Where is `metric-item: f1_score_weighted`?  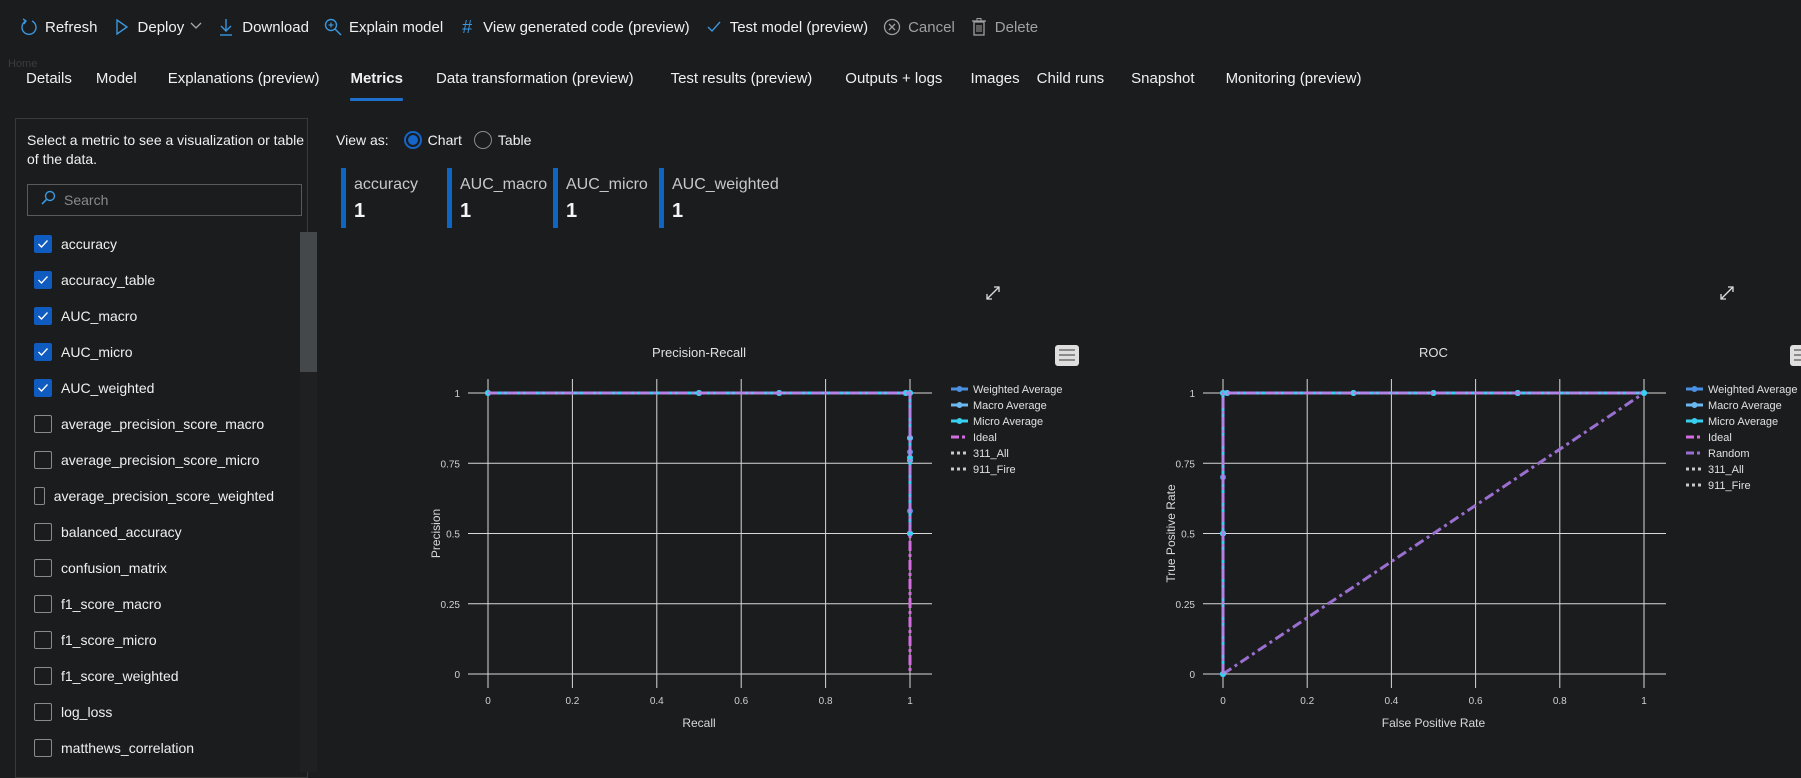
metric-item: f1_score_weighted is located at coordinates (154, 676).